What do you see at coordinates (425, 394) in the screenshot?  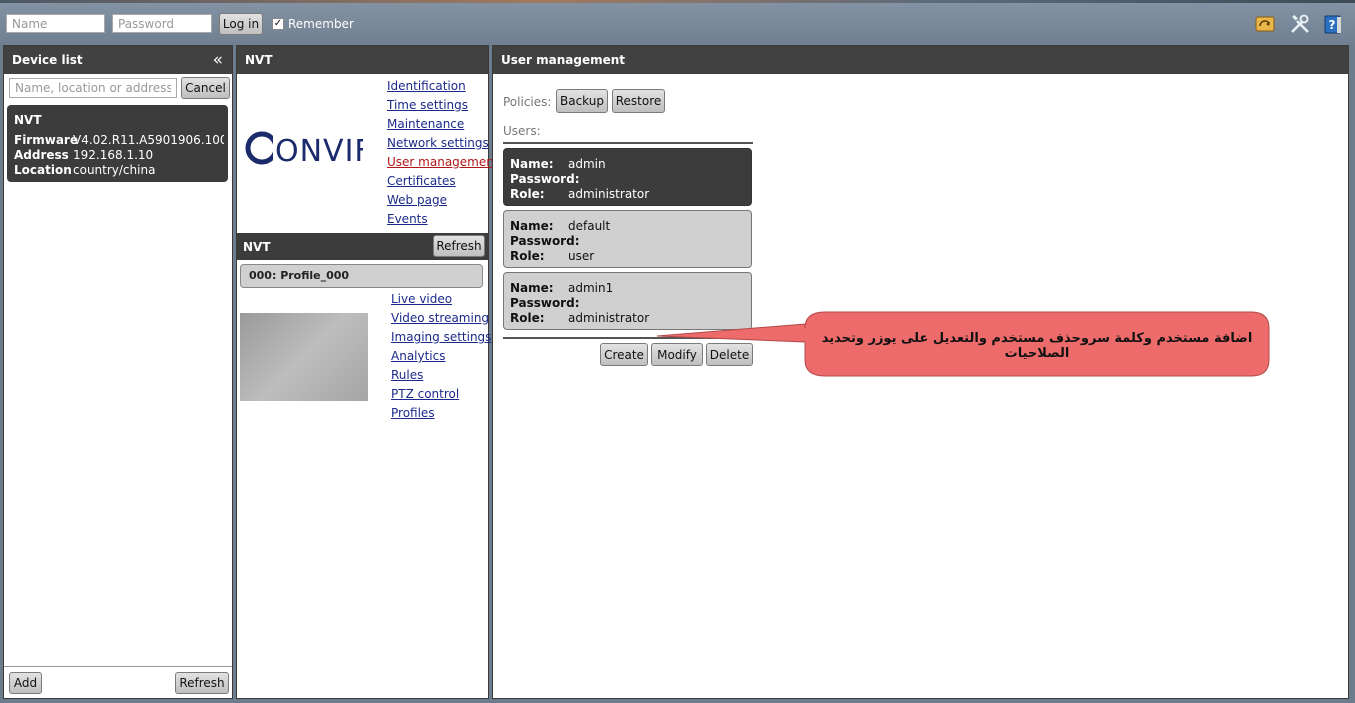 I see `profile-link-ptz-control: PTZ control` at bounding box center [425, 394].